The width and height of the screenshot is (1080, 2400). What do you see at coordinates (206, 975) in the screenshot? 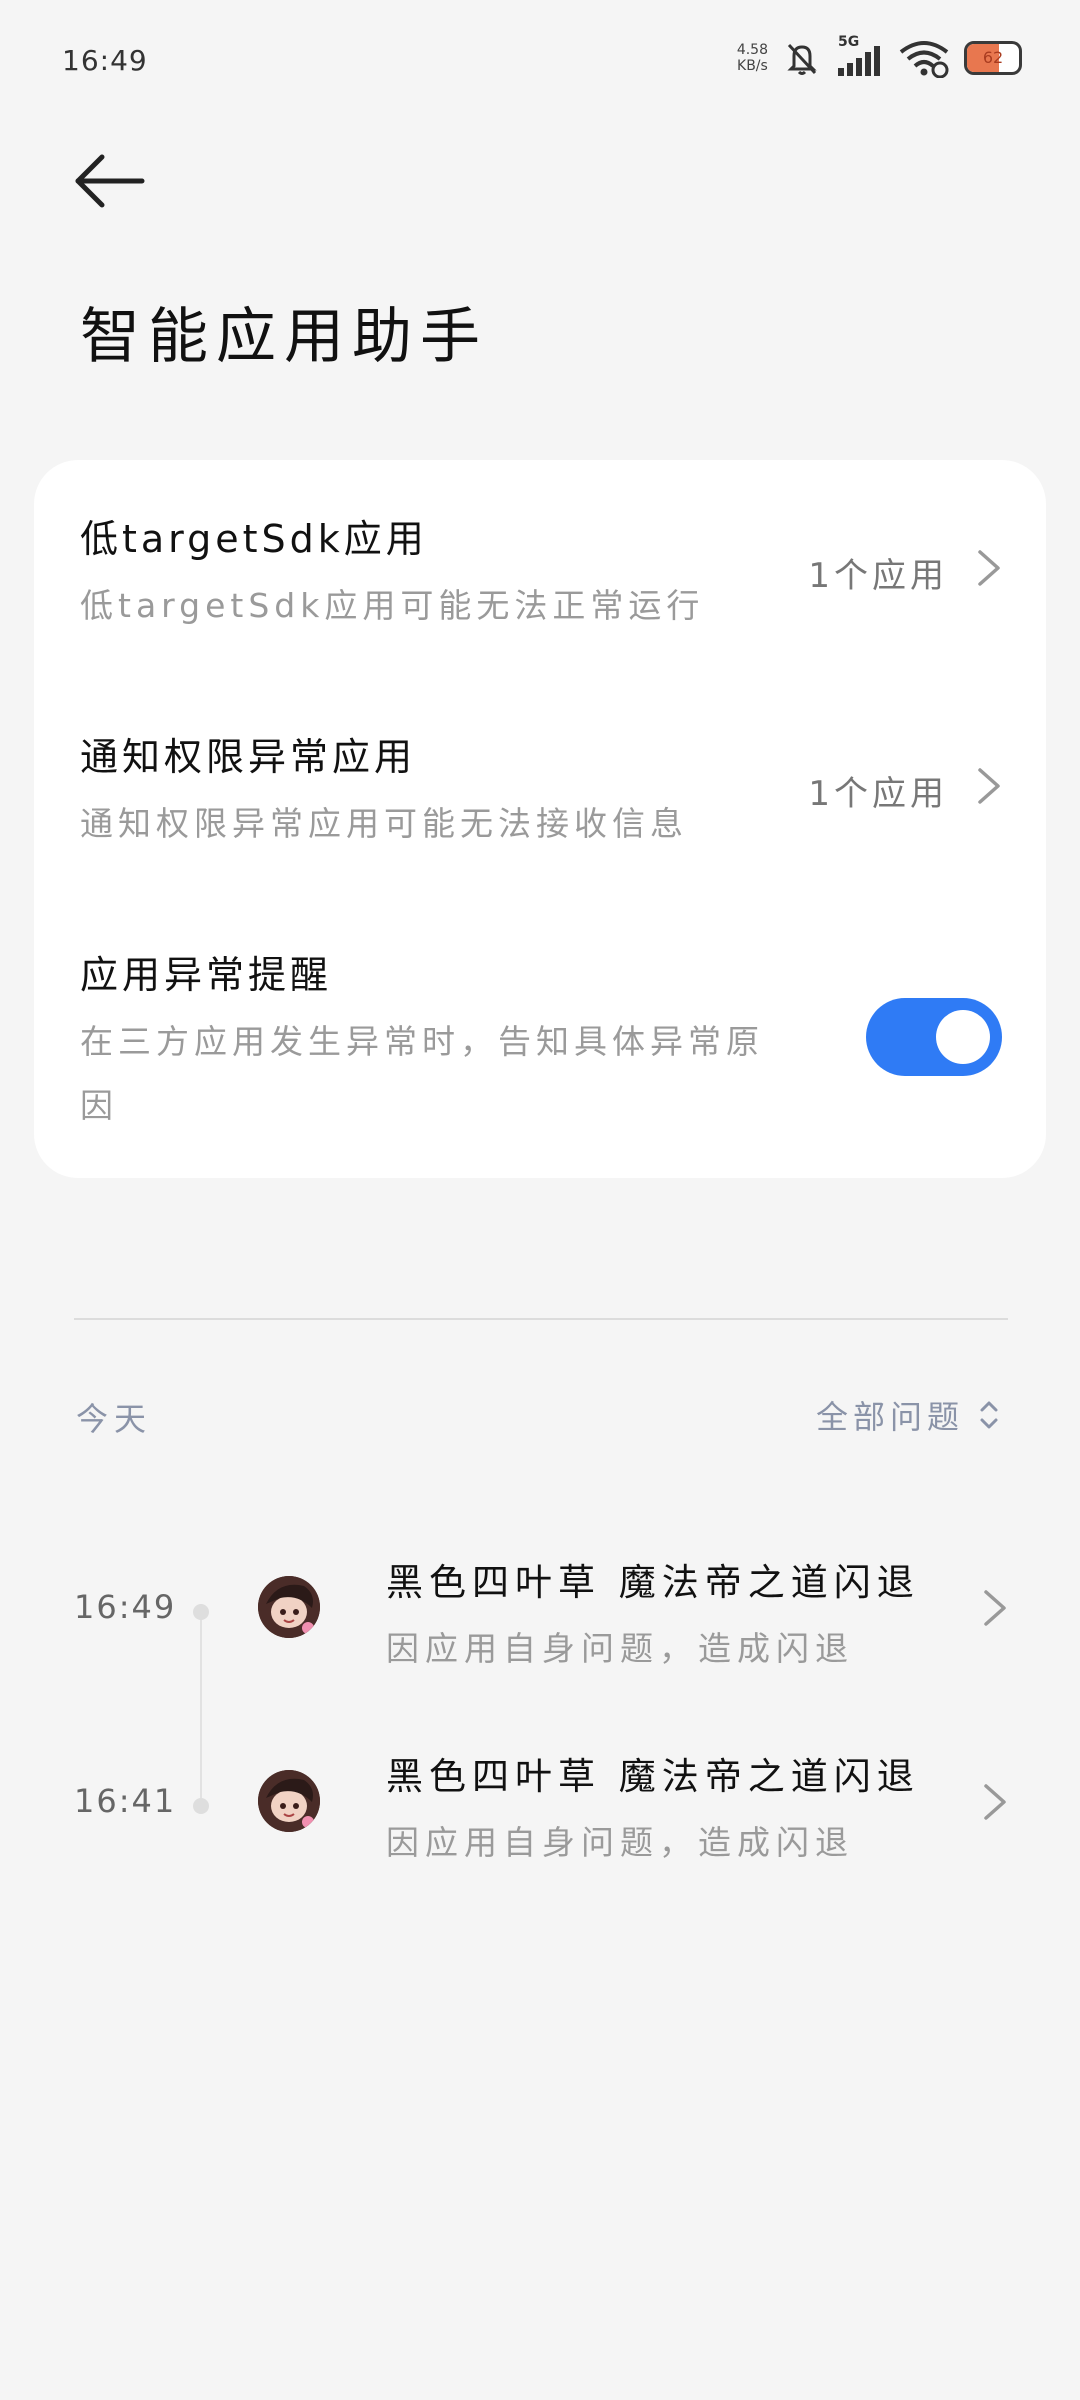
I see `setting-title: 应用异常提醒` at bounding box center [206, 975].